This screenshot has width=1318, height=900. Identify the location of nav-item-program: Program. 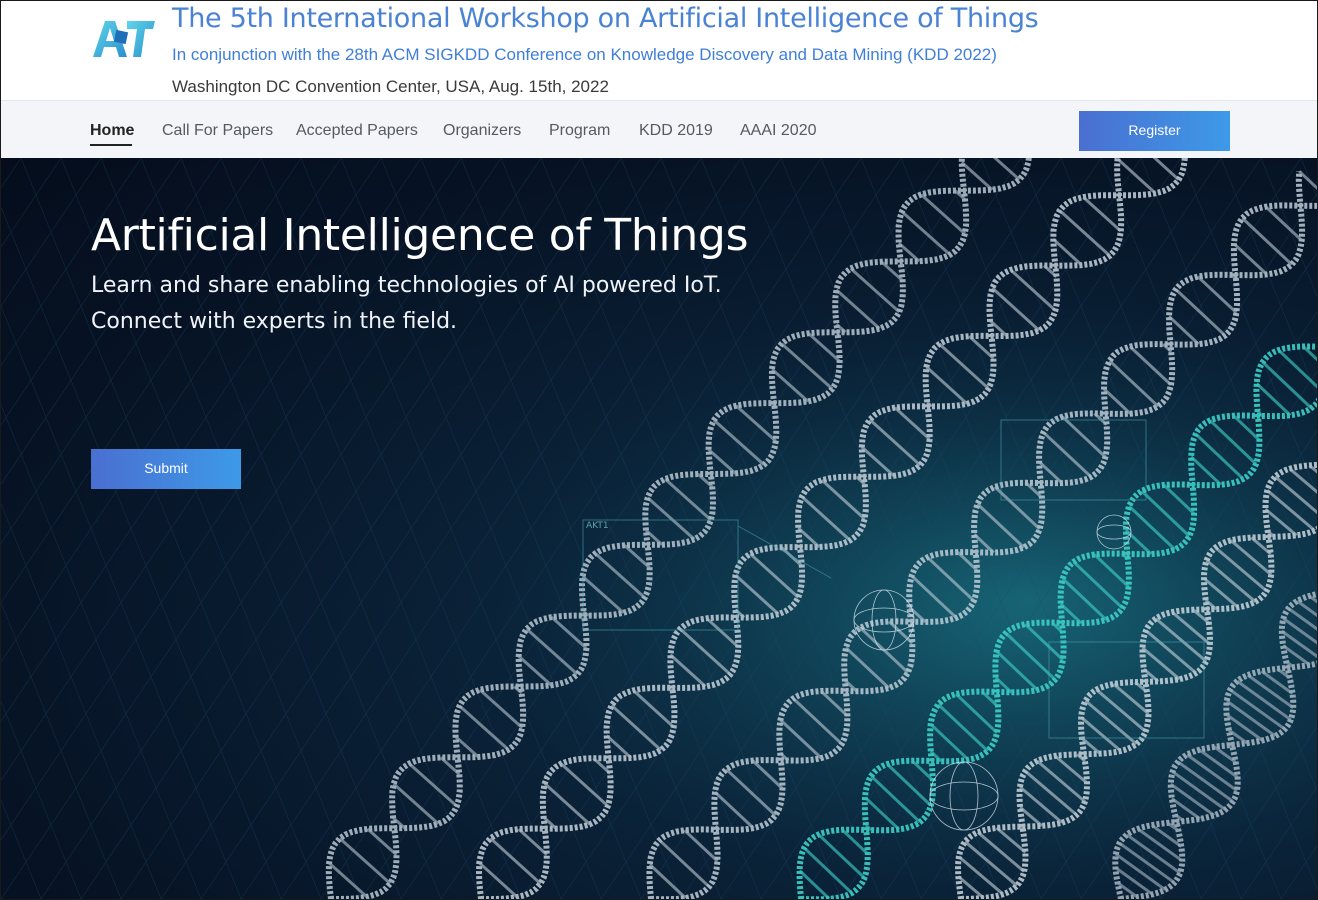
(579, 131).